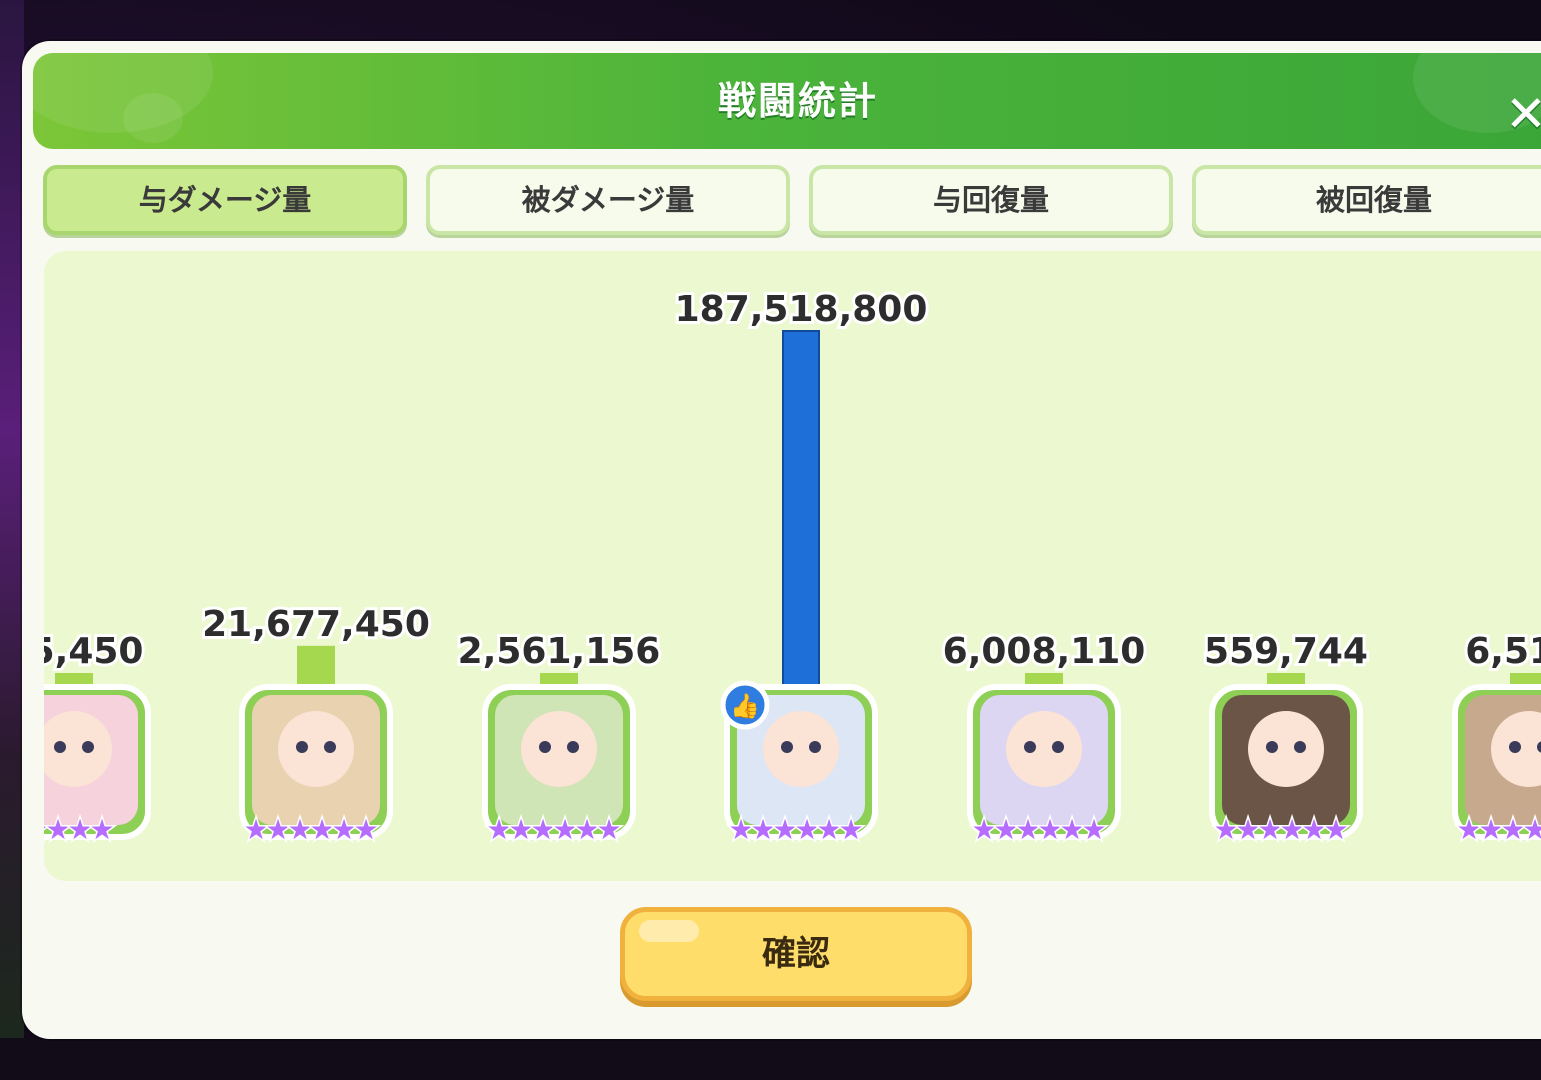 The image size is (1541, 1080). What do you see at coordinates (801, 511) in the screenshot?
I see `chart-bar` at bounding box center [801, 511].